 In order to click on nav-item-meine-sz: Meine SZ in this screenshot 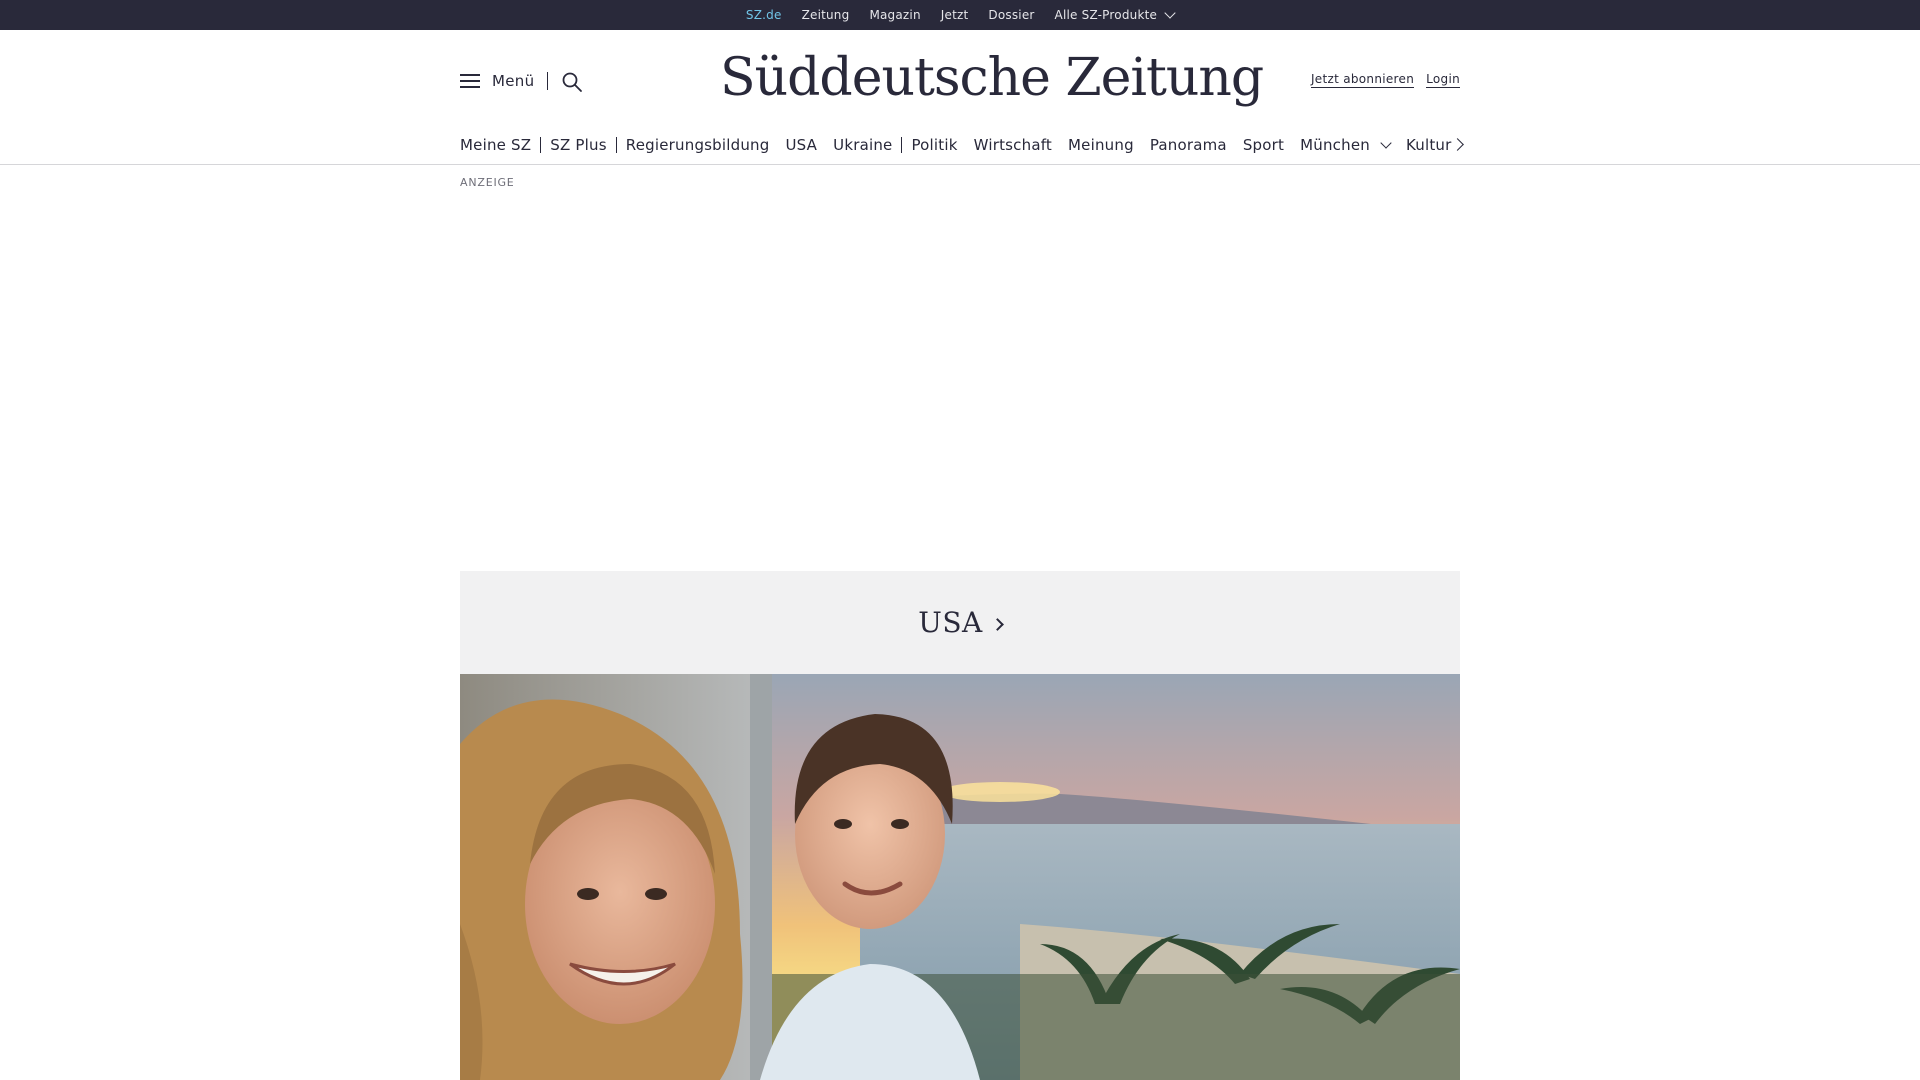, I will do `click(495, 145)`.